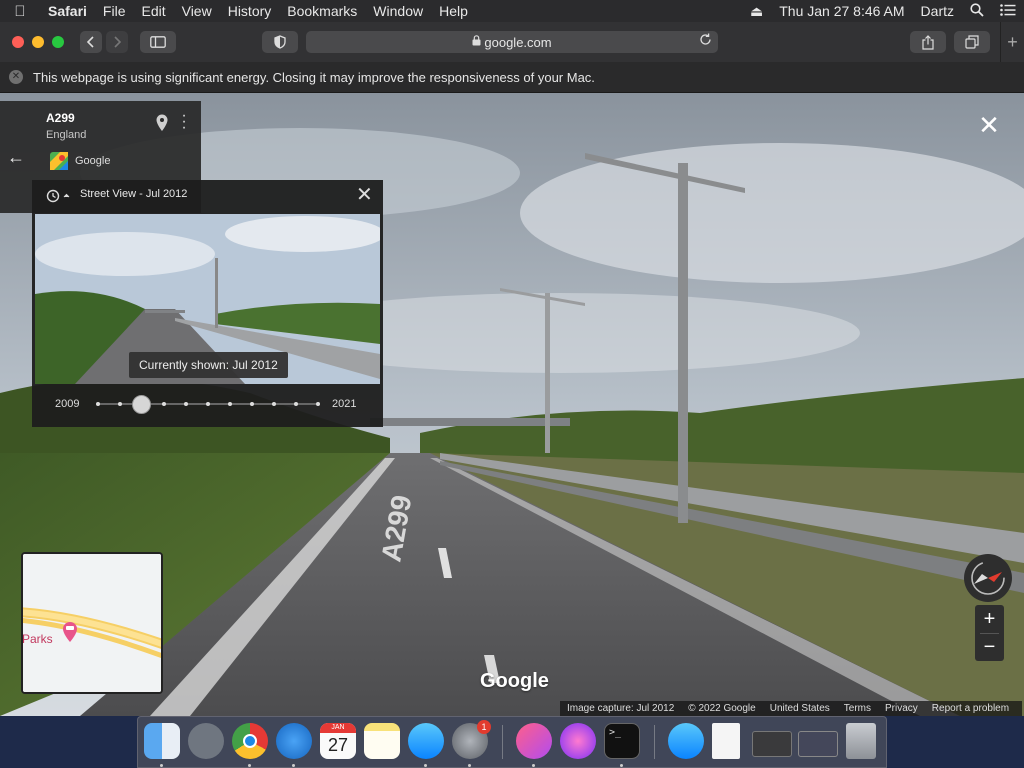  Describe the element at coordinates (726, 741) in the screenshot. I see `document-icon` at that location.